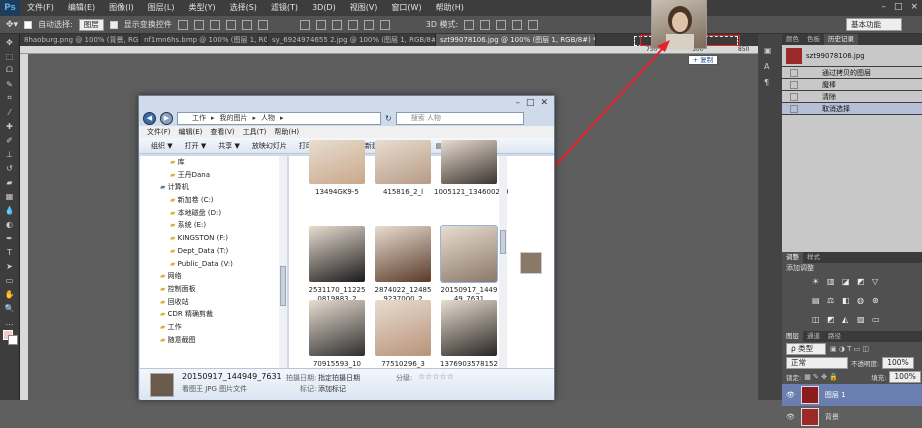 The width and height of the screenshot is (922, 428). I want to click on explorer-command: 打开 ▼, so click(196, 145).